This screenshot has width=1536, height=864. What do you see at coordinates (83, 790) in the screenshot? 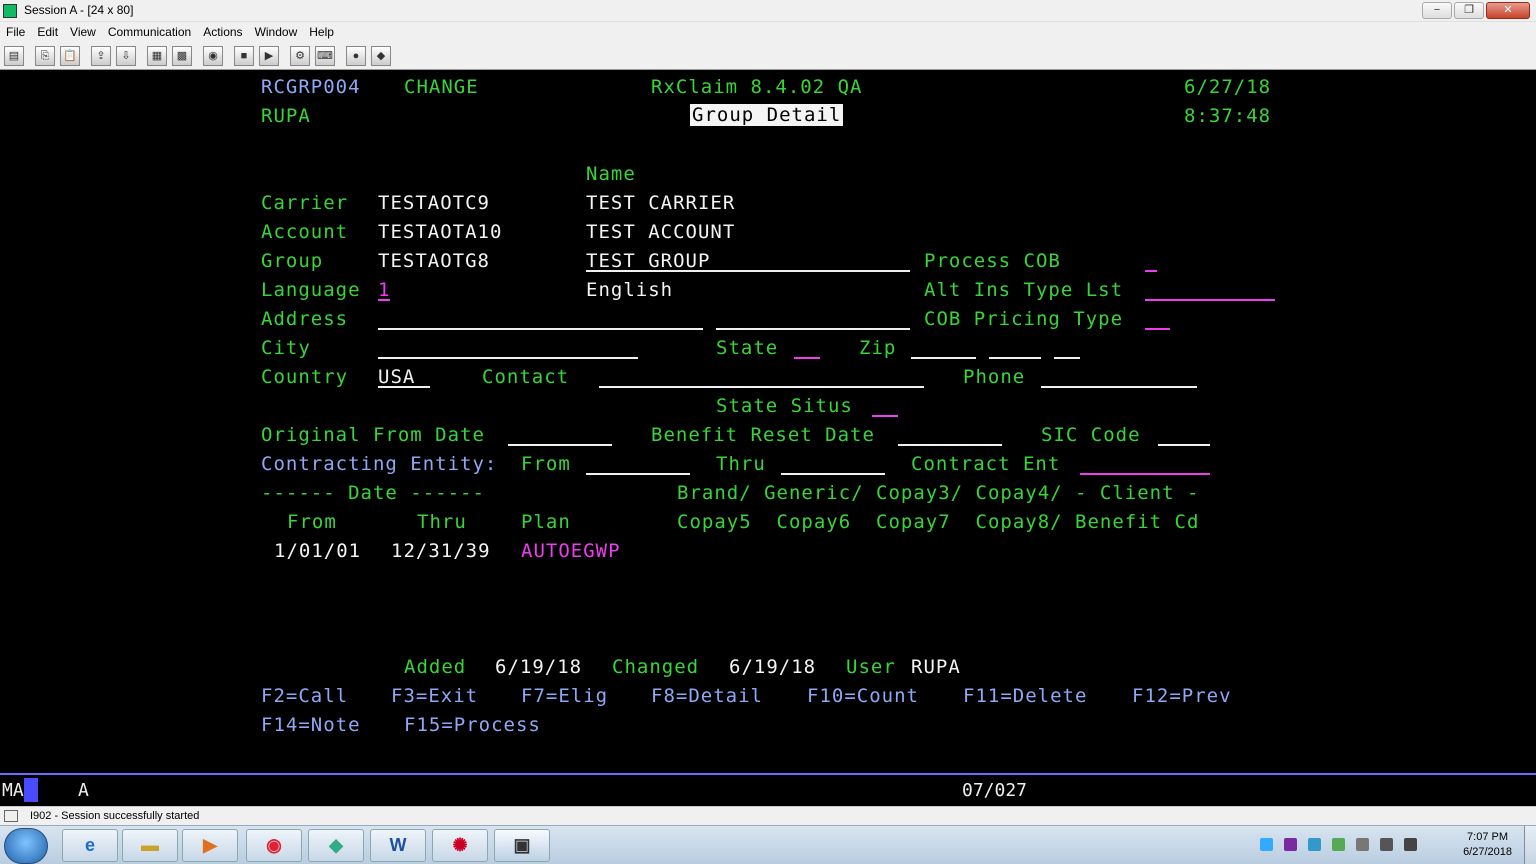
I see `oia-a-indicator: A` at bounding box center [83, 790].